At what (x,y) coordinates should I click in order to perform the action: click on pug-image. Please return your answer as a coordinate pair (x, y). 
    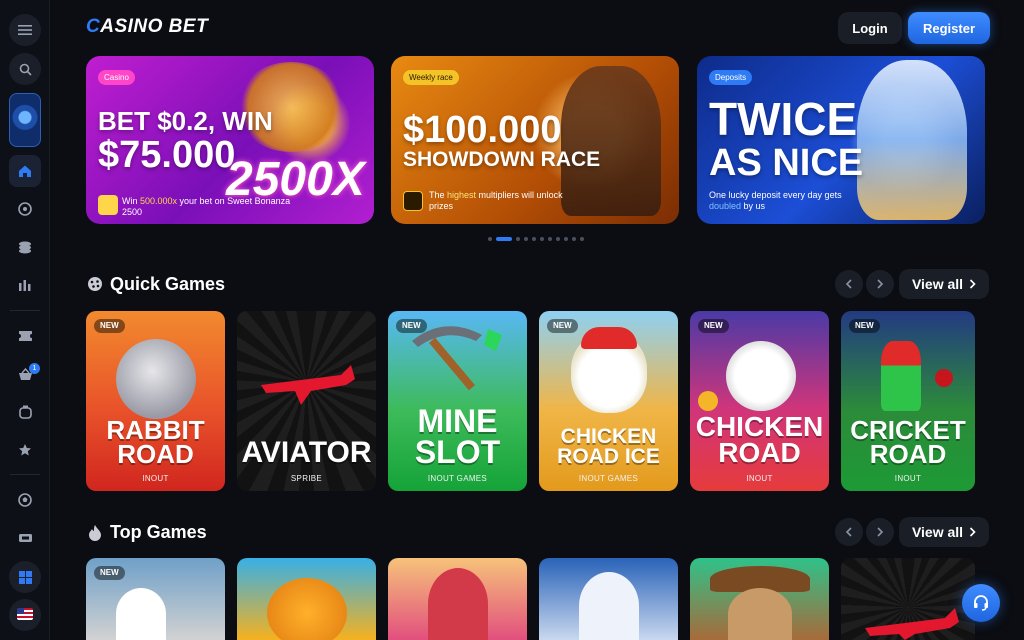
    Looking at the image, I should click on (760, 614).